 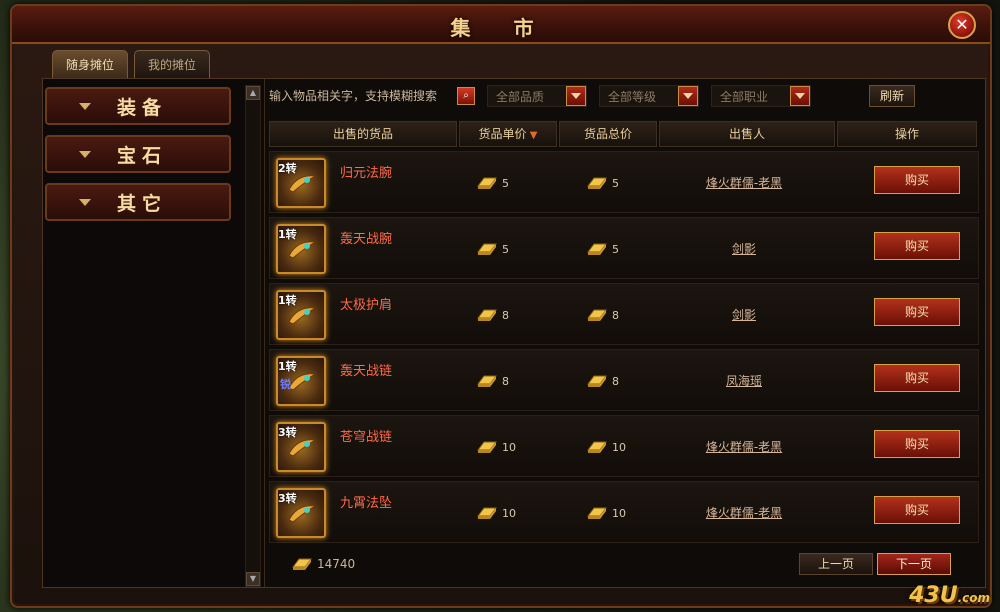 I want to click on tab-my-stall: 我的摊位, so click(x=172, y=64).